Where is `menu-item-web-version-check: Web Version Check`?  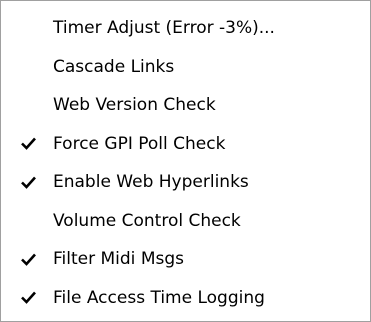 menu-item-web-version-check: Web Version Check is located at coordinates (185, 105).